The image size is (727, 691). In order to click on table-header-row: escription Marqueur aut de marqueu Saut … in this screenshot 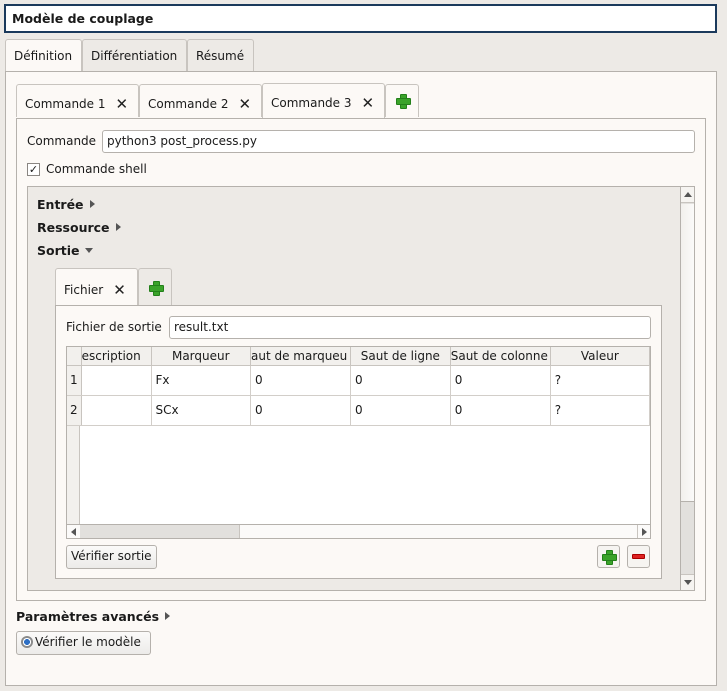, I will do `click(358, 356)`.